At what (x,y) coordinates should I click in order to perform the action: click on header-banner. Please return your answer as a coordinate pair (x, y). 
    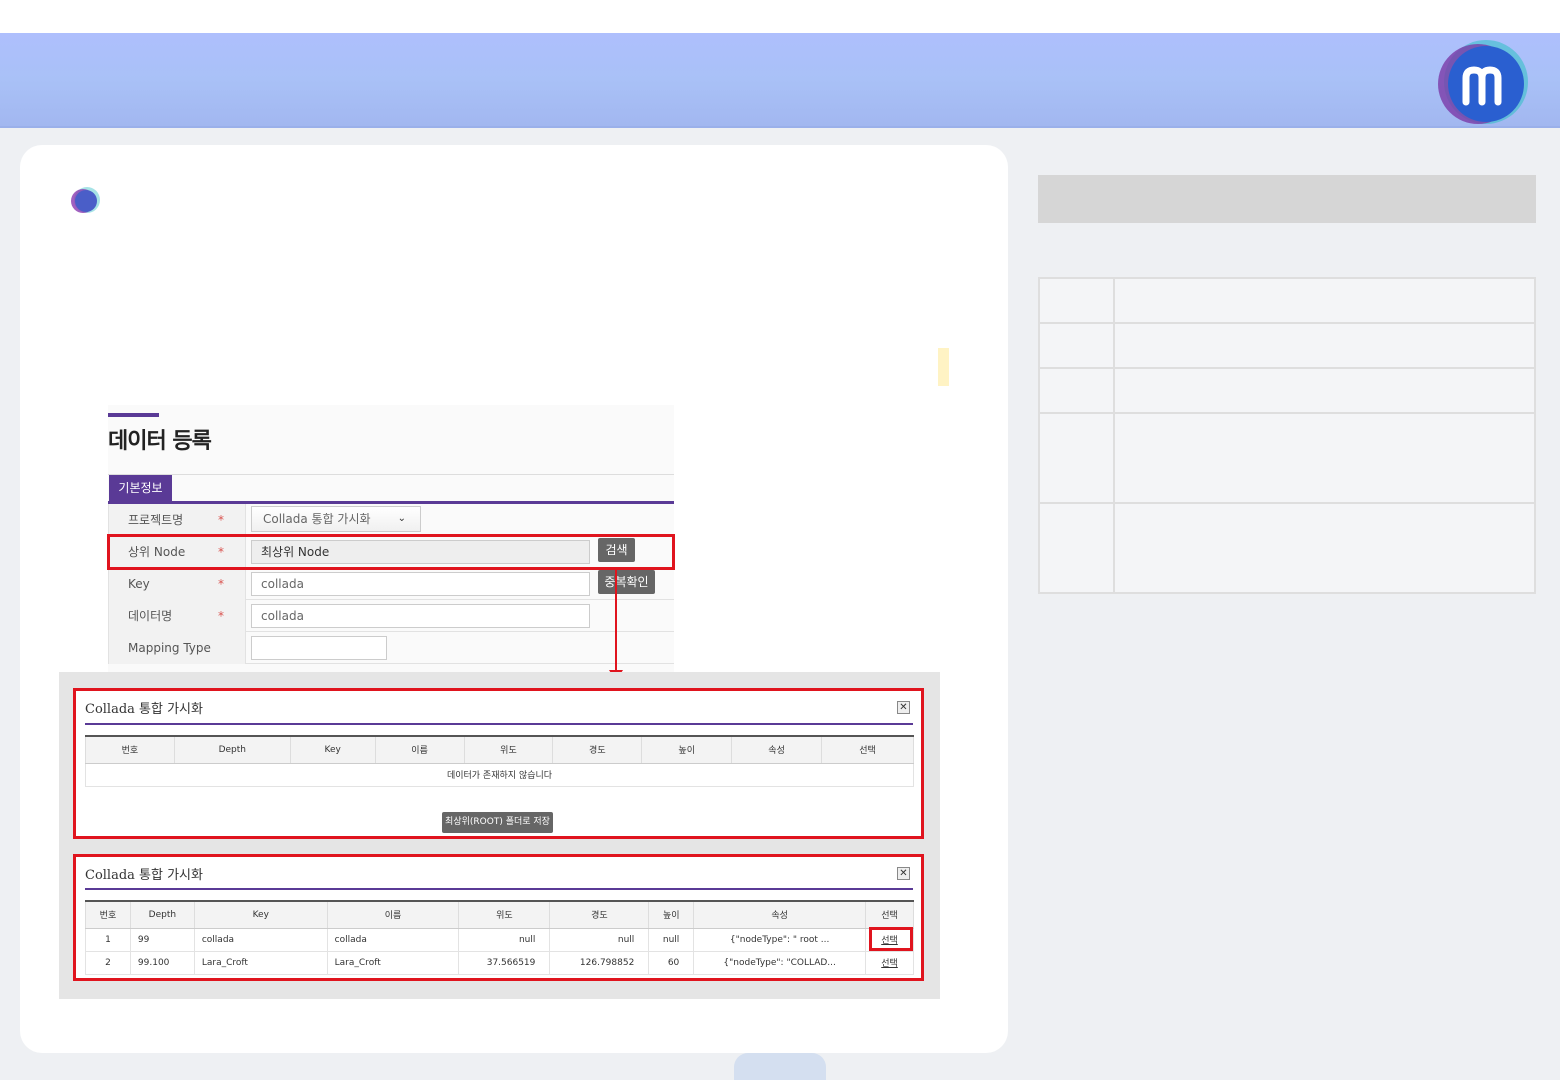
    Looking at the image, I should click on (780, 80).